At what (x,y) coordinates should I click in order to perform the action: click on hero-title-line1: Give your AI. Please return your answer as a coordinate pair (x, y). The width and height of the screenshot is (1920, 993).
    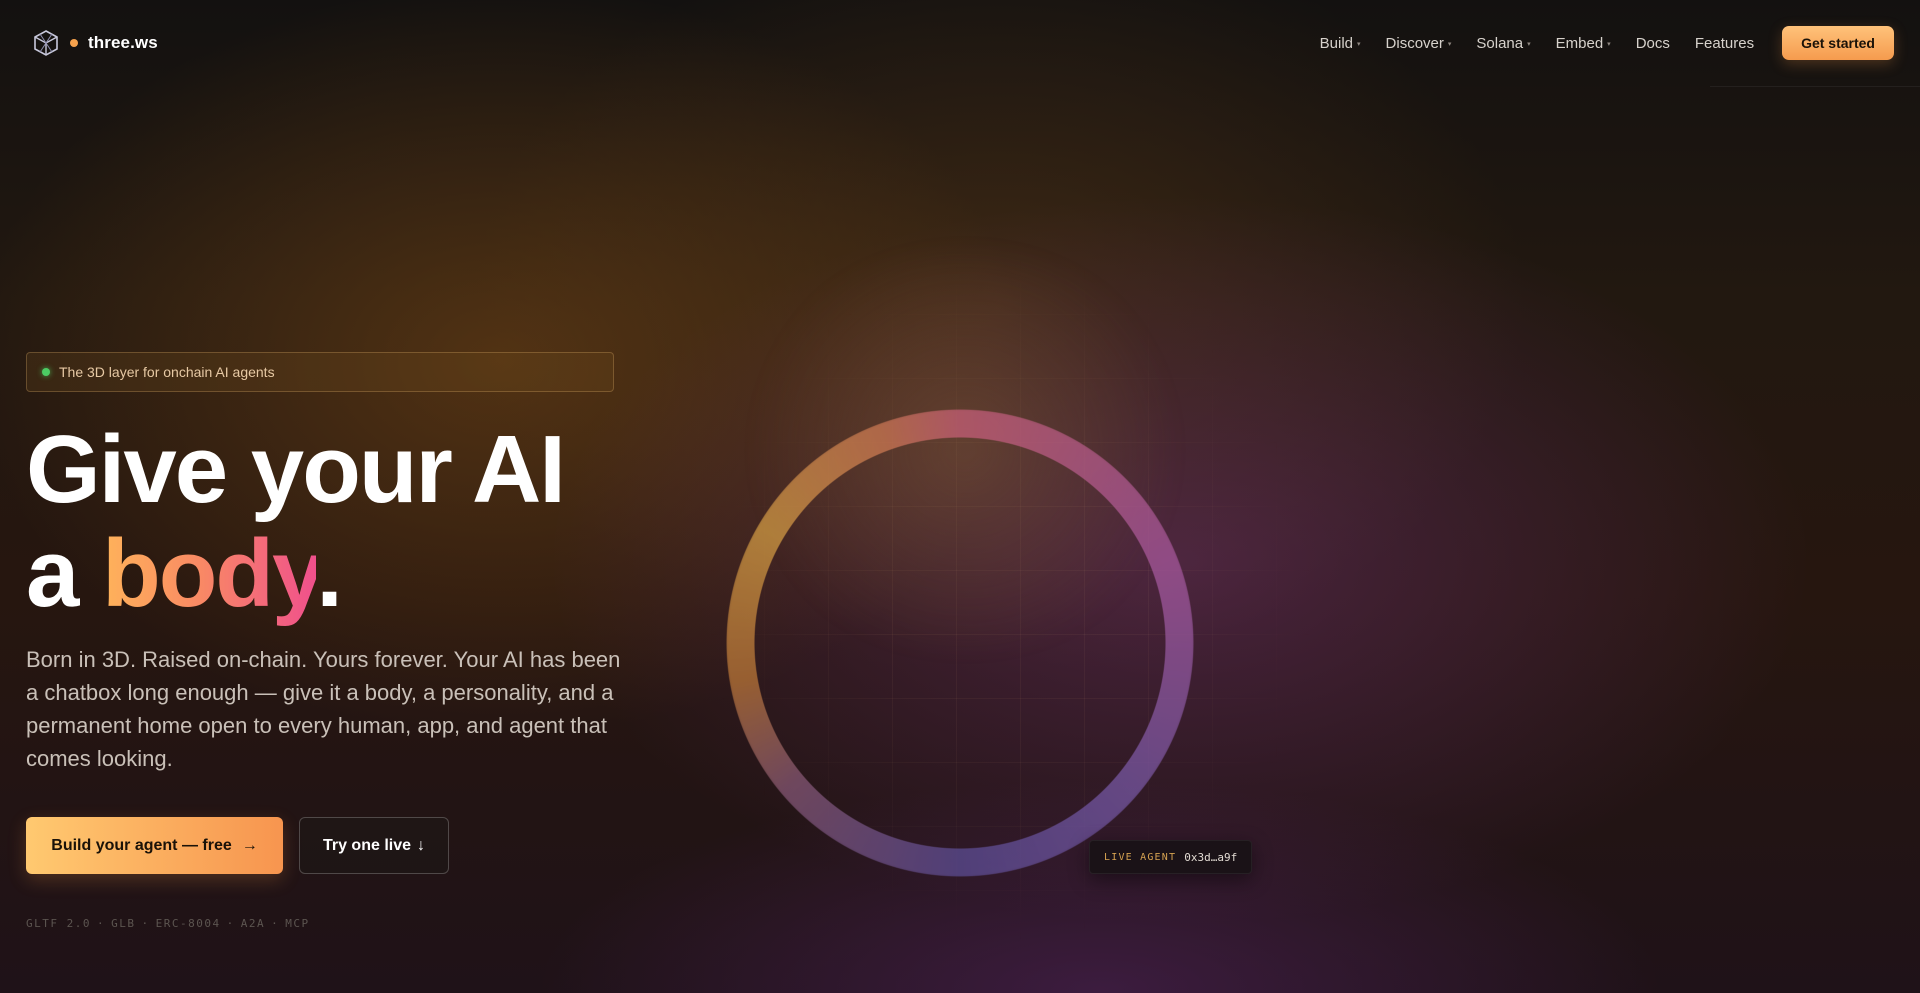
    Looking at the image, I should click on (296, 469).